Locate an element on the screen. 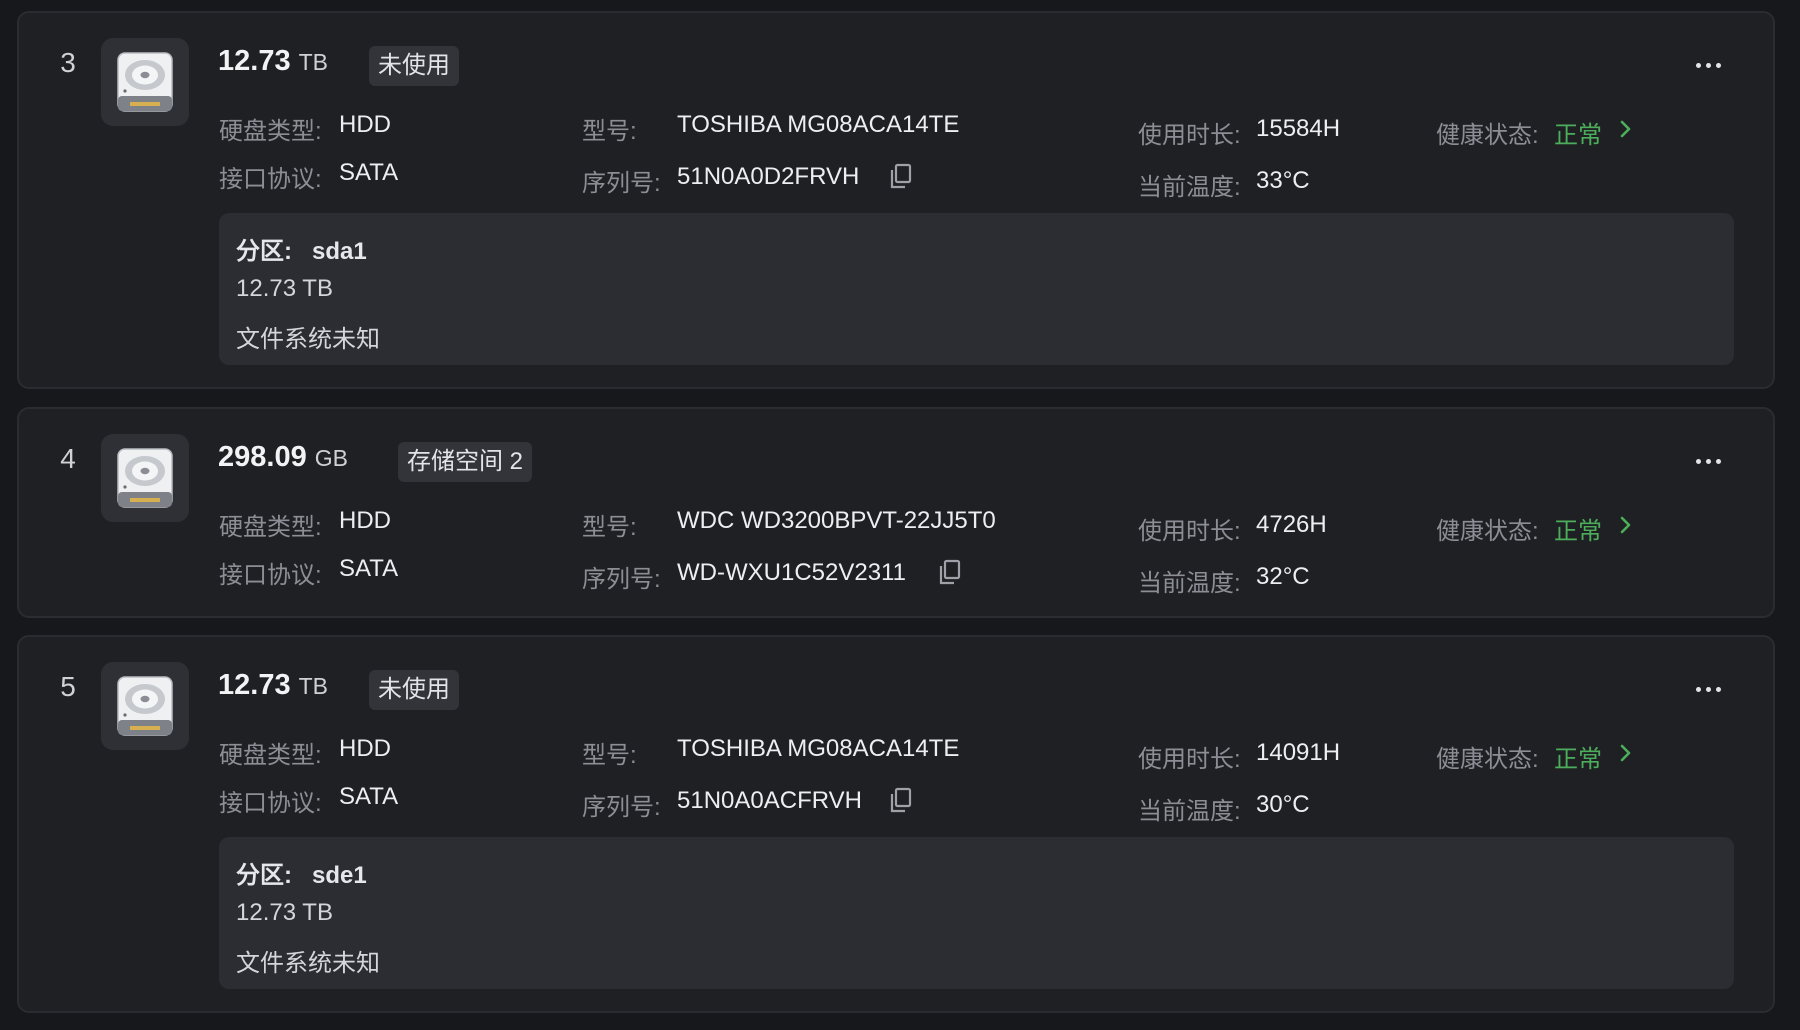  partition-panel: 分区: sda1 12.73 TB 文件系统未知 is located at coordinates (976, 289).